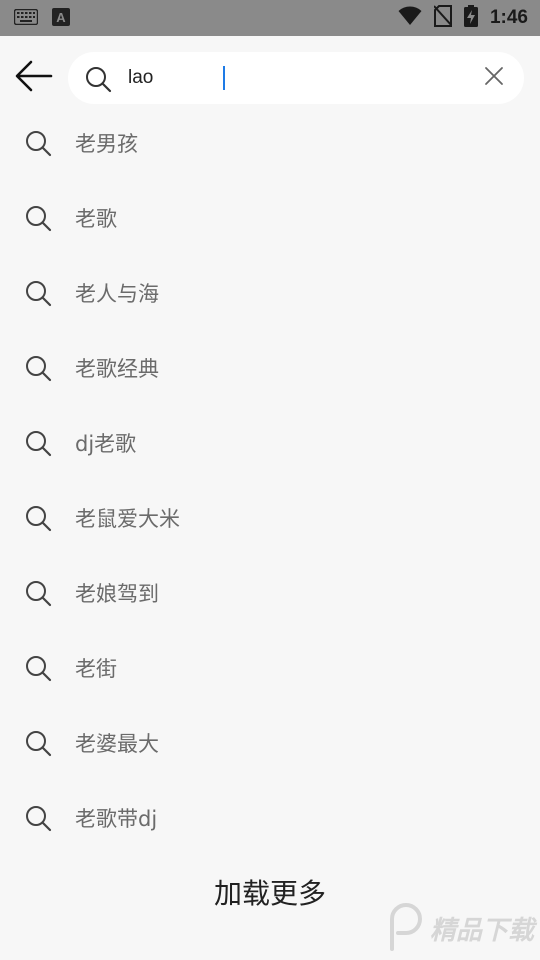  I want to click on back-button, so click(34, 78).